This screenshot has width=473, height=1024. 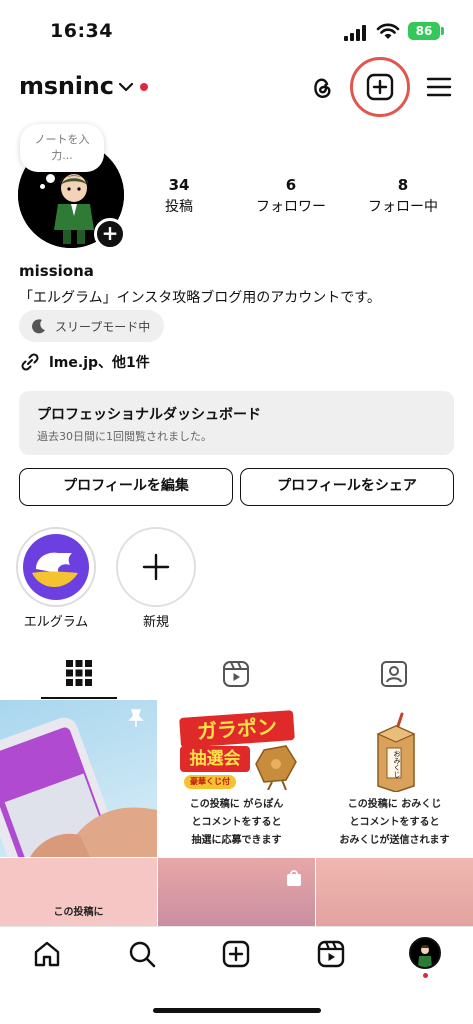 What do you see at coordinates (380, 87) in the screenshot?
I see `create-plus-icon` at bounding box center [380, 87].